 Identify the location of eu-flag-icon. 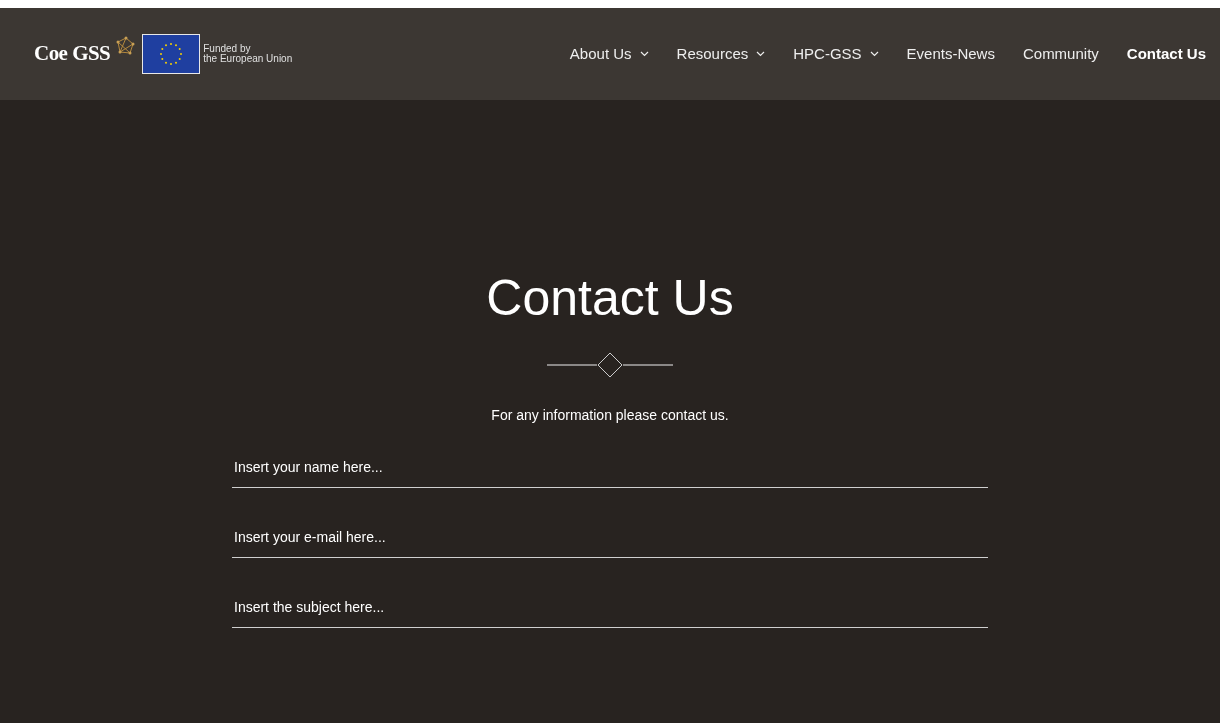
(171, 54).